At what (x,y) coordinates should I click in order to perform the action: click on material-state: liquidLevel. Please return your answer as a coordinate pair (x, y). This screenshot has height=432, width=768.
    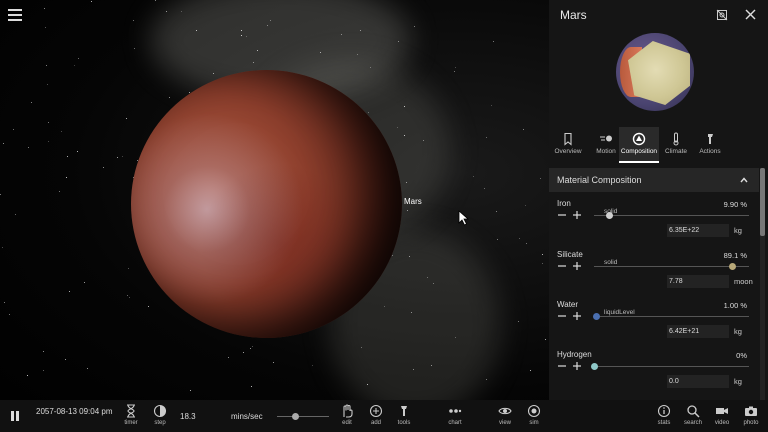
    Looking at the image, I should click on (619, 312).